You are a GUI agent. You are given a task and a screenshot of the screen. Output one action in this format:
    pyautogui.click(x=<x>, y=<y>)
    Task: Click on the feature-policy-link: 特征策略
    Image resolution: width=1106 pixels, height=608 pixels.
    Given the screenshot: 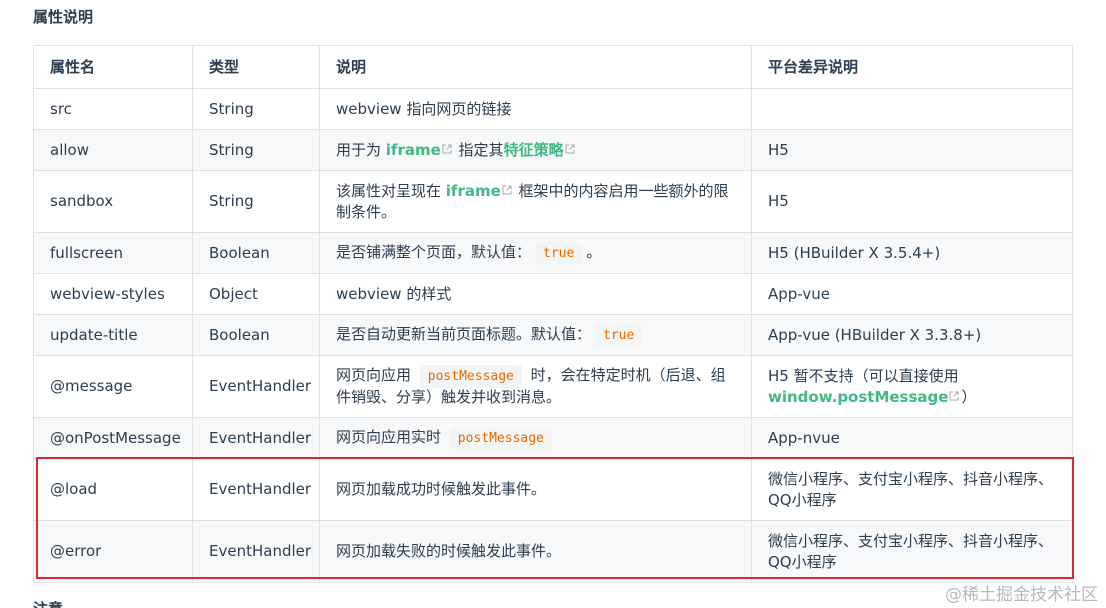 What is the action you would take?
    pyautogui.click(x=534, y=150)
    